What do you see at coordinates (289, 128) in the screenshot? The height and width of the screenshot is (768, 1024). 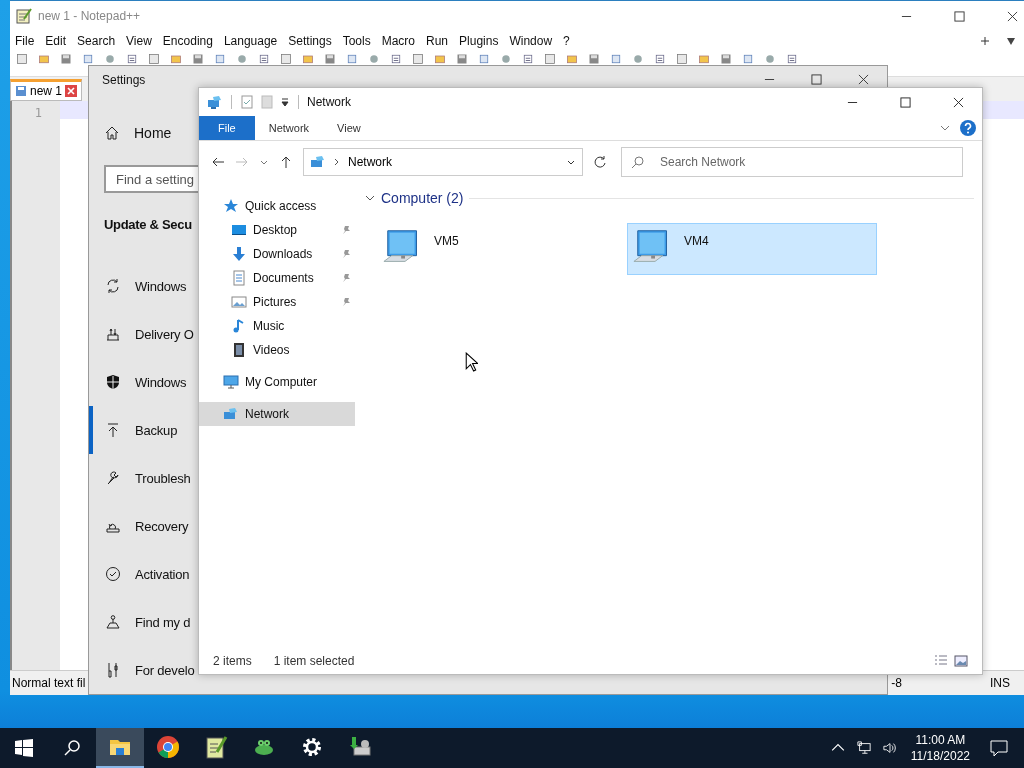 I see `ribbon-tab: Network` at bounding box center [289, 128].